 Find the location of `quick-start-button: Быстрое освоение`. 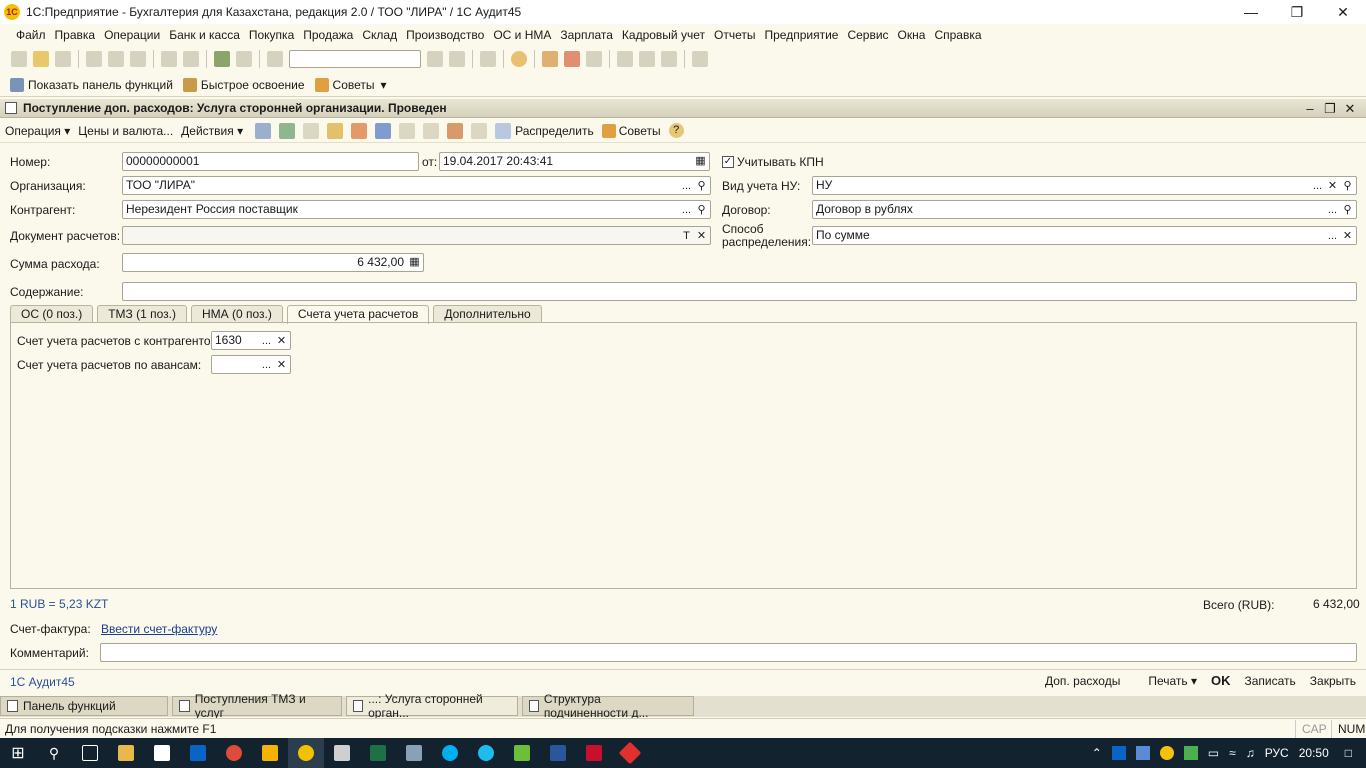

quick-start-button: Быстрое освоение is located at coordinates (243, 84).